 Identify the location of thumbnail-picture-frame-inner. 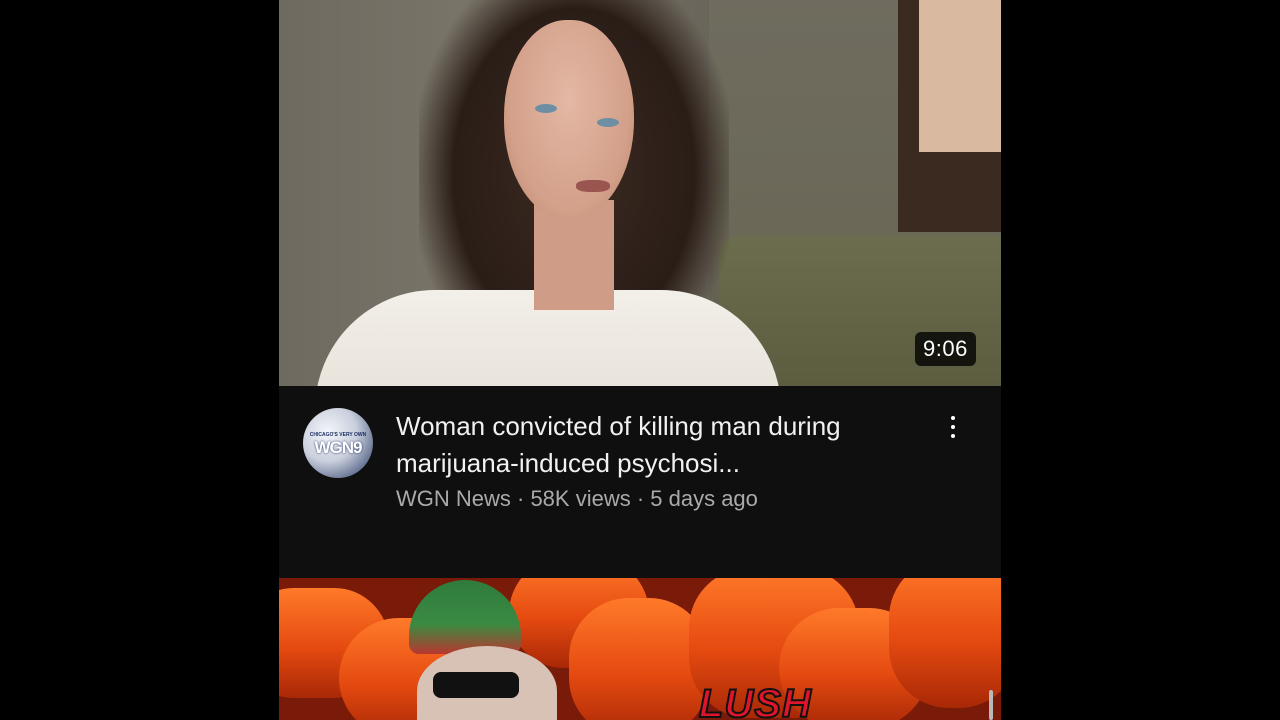
(960, 76).